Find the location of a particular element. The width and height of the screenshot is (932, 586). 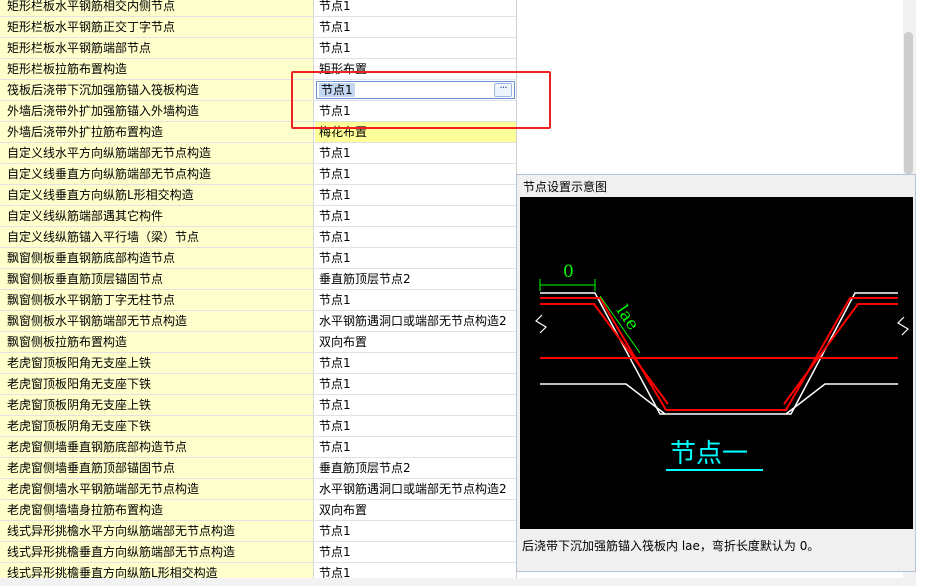

preview-panel-title: 节点设置示意图 is located at coordinates (565, 187).